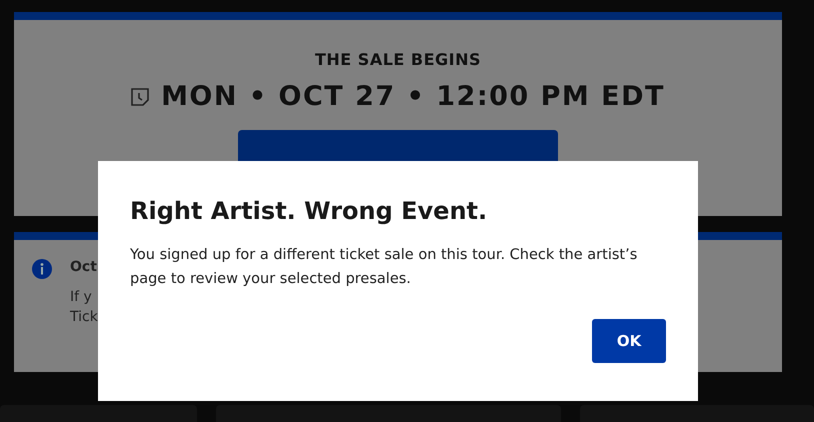 The height and width of the screenshot is (422, 814). What do you see at coordinates (140, 97) in the screenshot?
I see `clock-icon` at bounding box center [140, 97].